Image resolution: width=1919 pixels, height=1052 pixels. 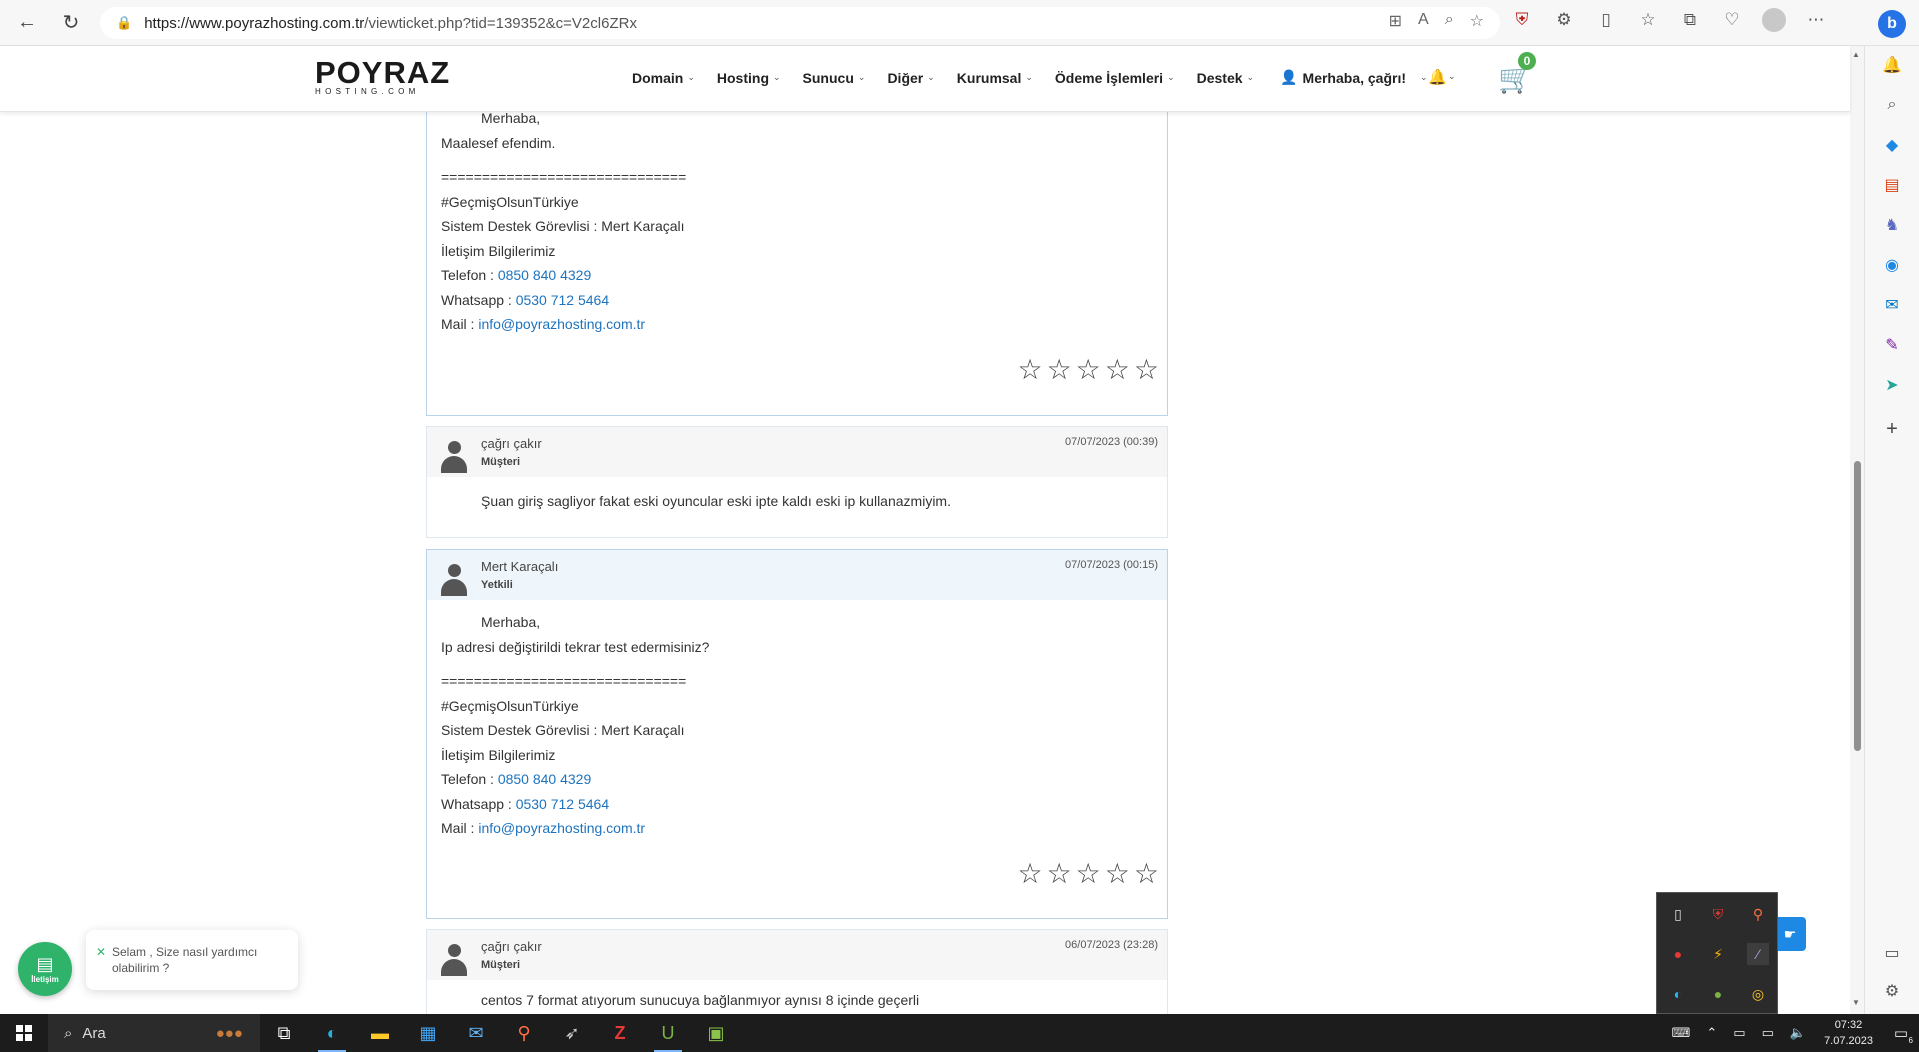 What do you see at coordinates (995, 77) in the screenshot?
I see `menu-kurumsal: Kurumsal ⌄` at bounding box center [995, 77].